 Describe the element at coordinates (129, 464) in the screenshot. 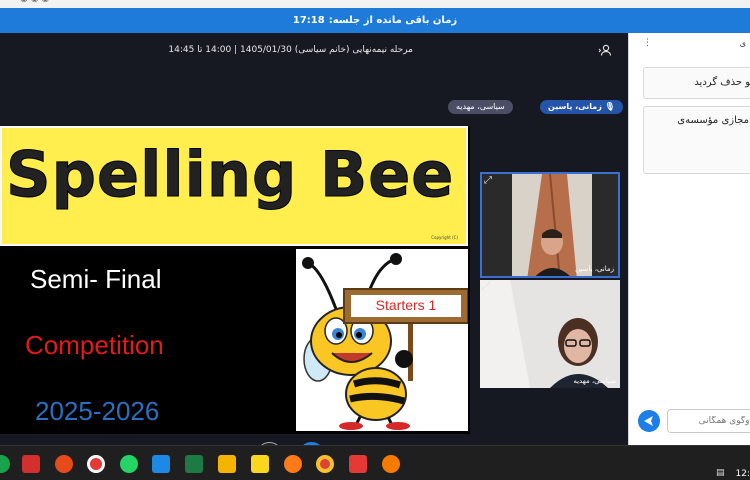

I see `whatsapp-icon` at that location.